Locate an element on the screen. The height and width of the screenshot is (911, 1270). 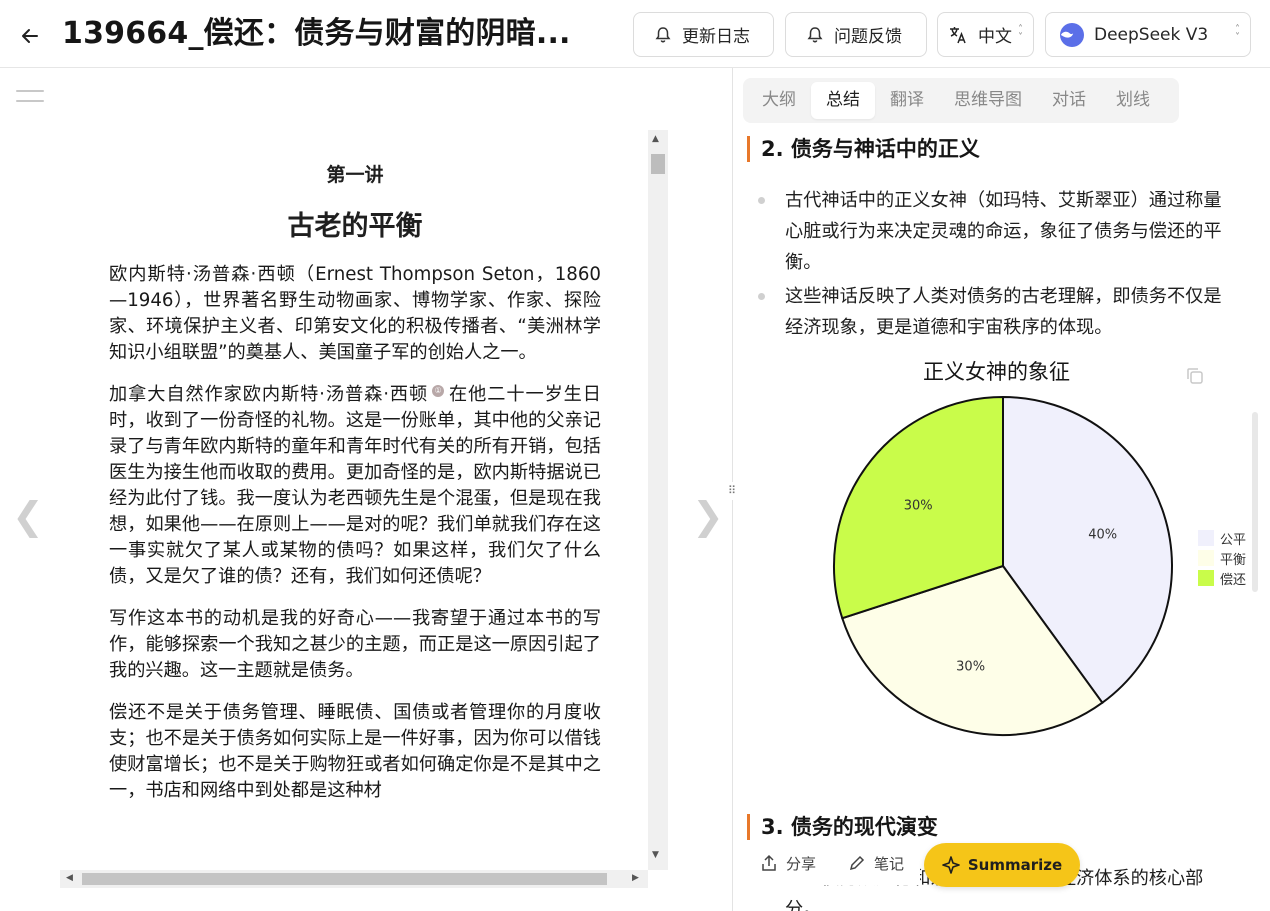
copy-icon is located at coordinates (1195, 378).